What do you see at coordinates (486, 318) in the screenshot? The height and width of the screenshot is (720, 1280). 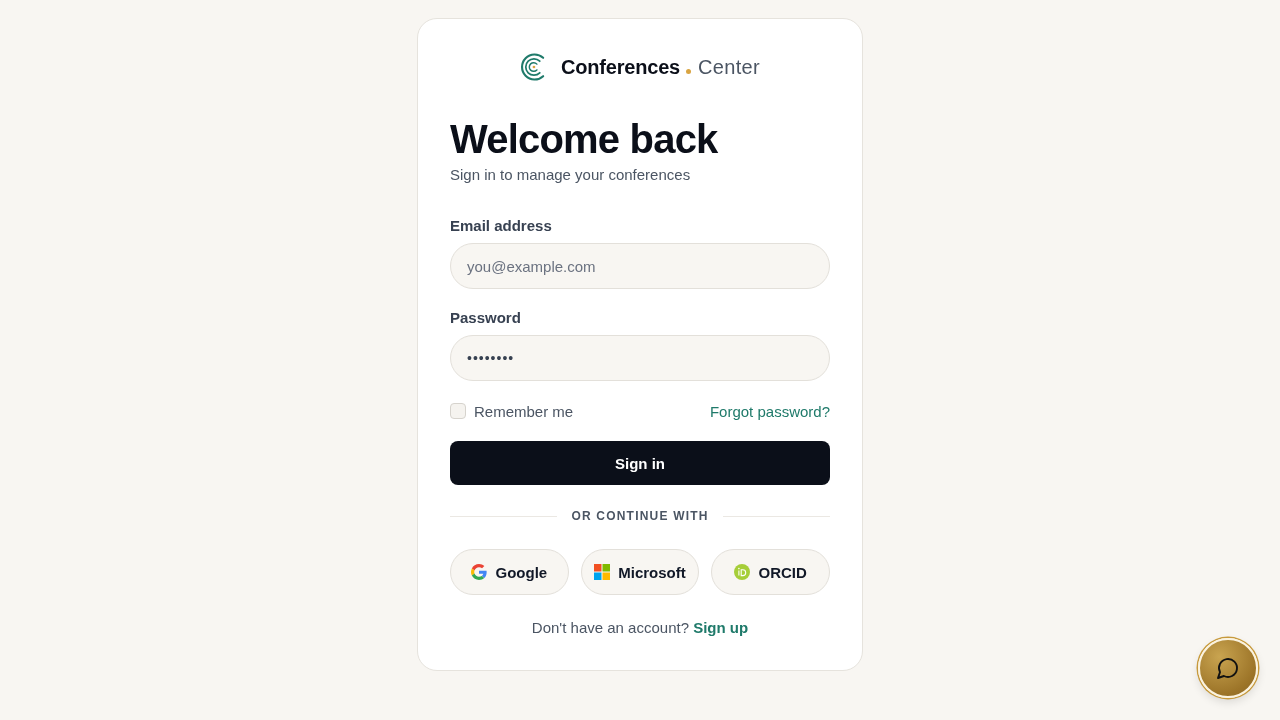 I see `field-label: Password` at bounding box center [486, 318].